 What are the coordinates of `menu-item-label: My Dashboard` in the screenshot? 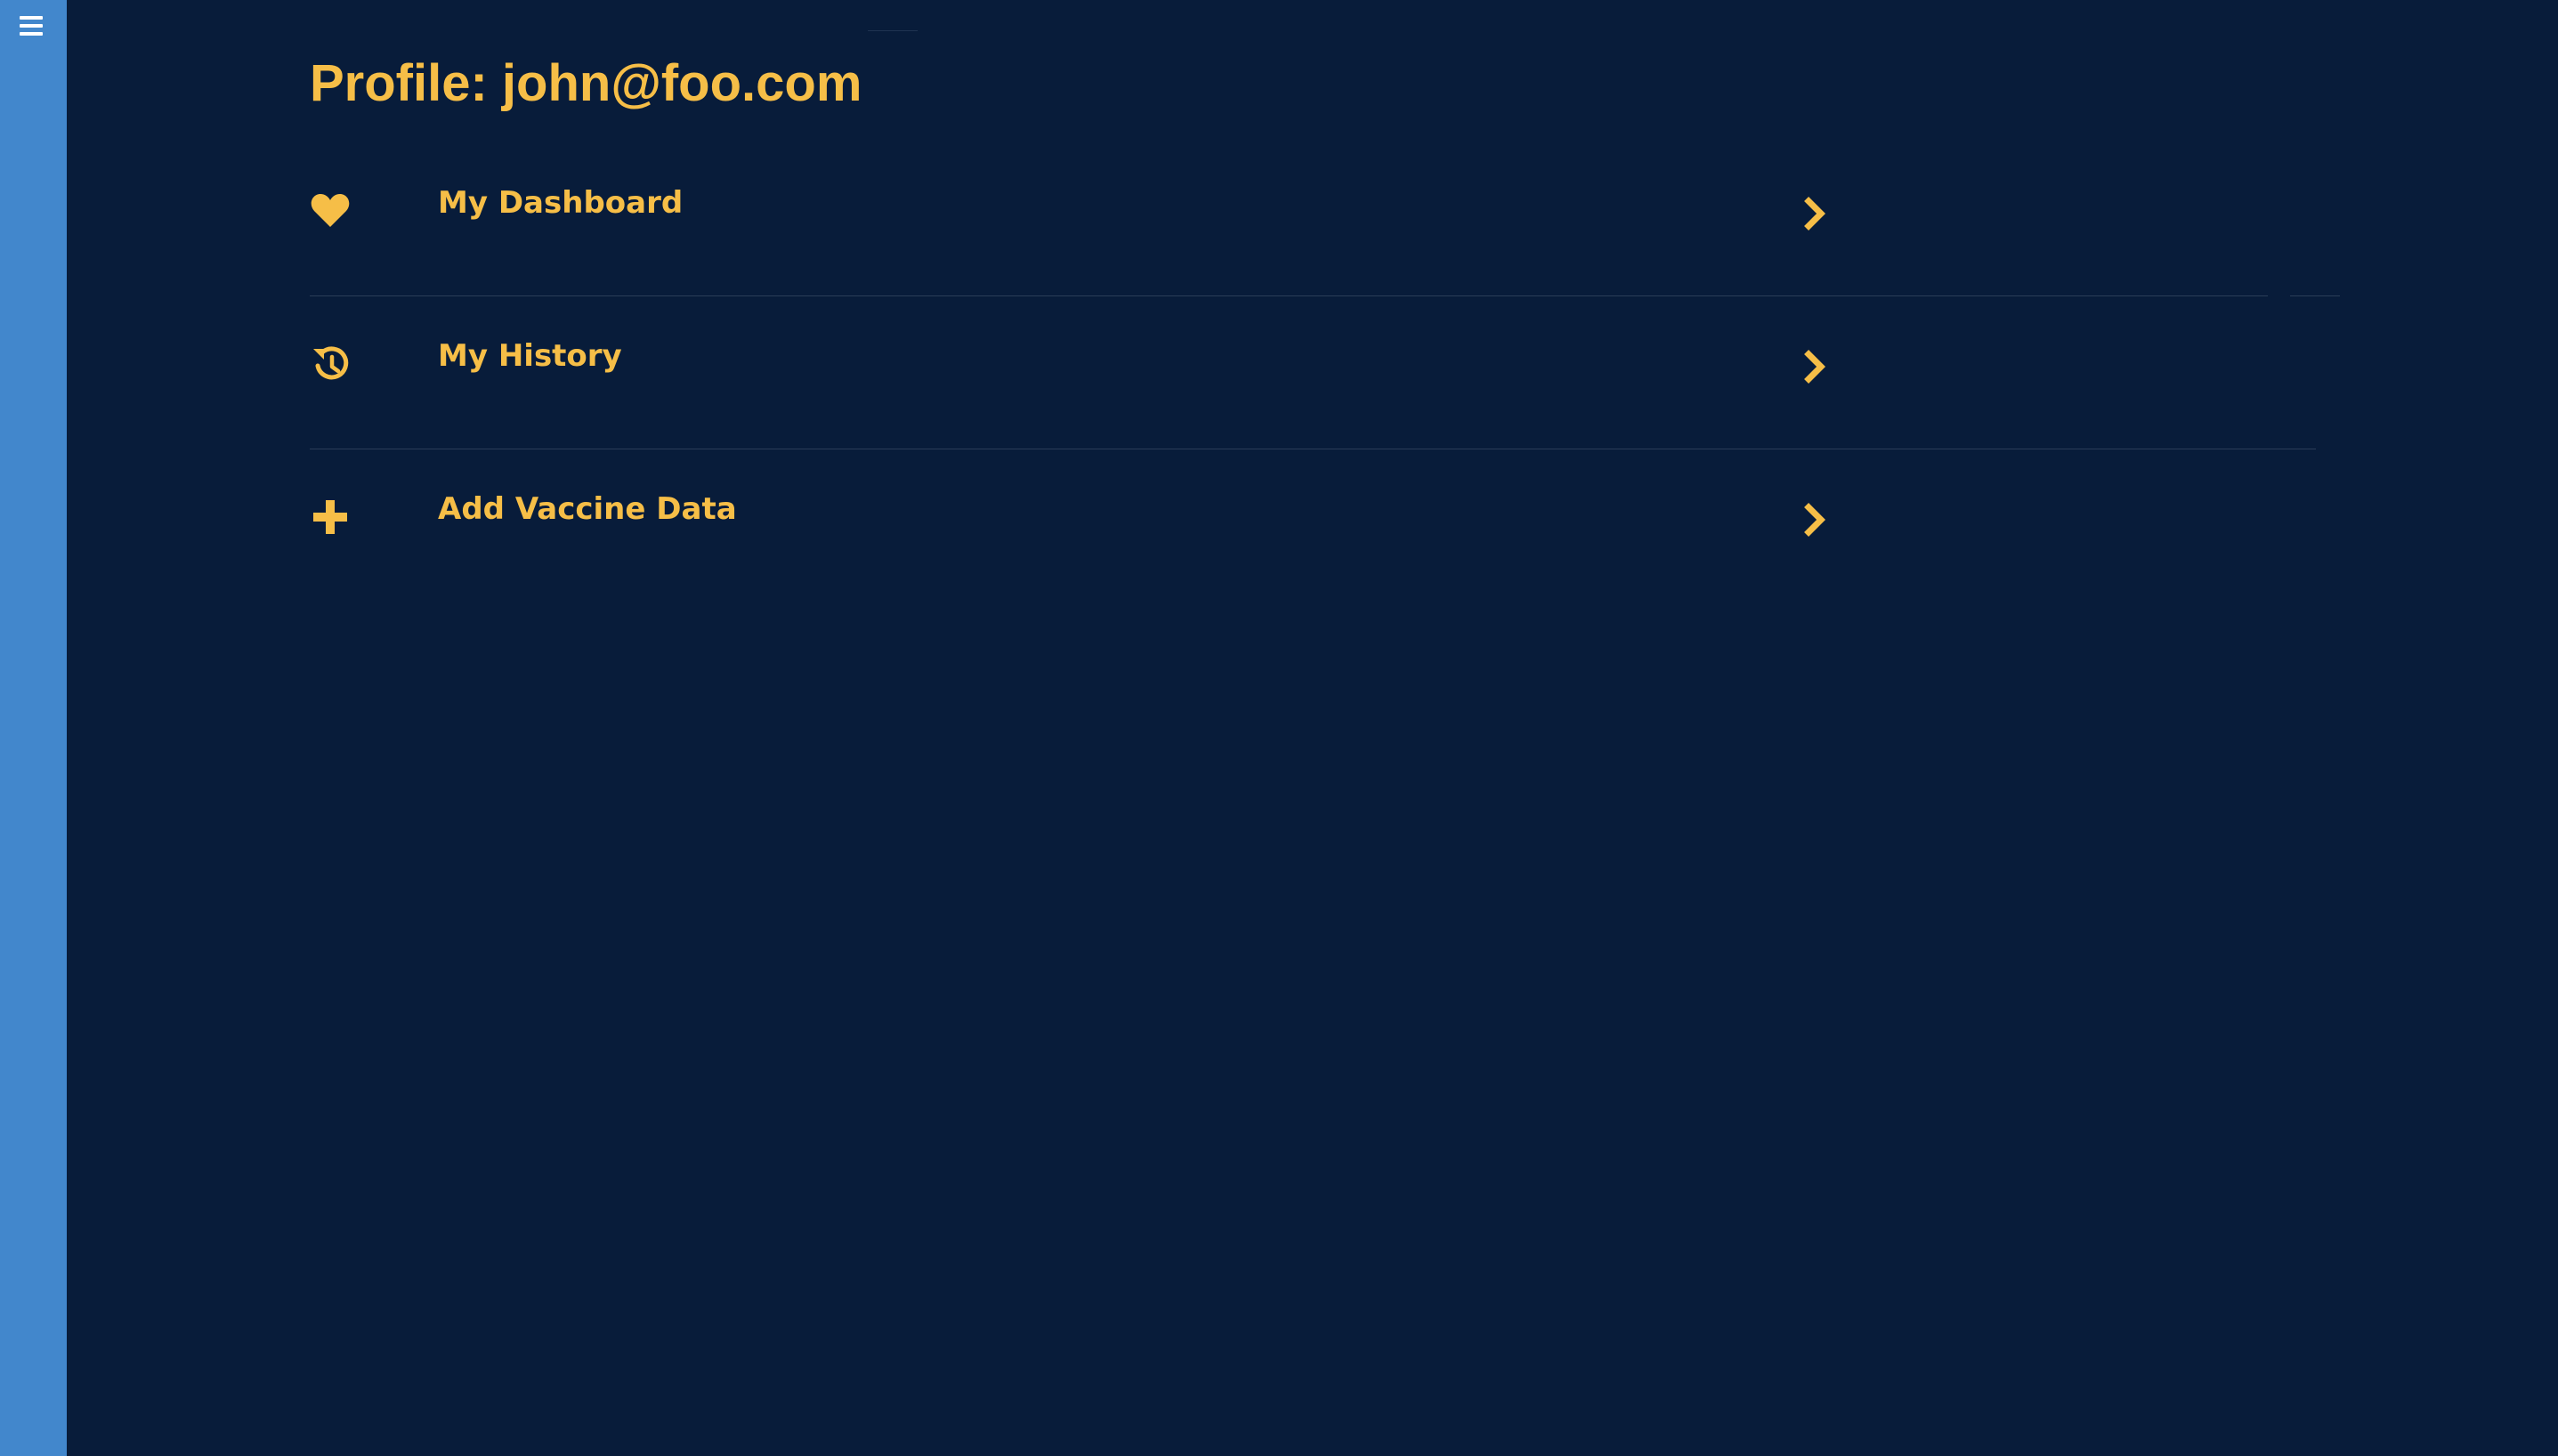 It's located at (561, 203).